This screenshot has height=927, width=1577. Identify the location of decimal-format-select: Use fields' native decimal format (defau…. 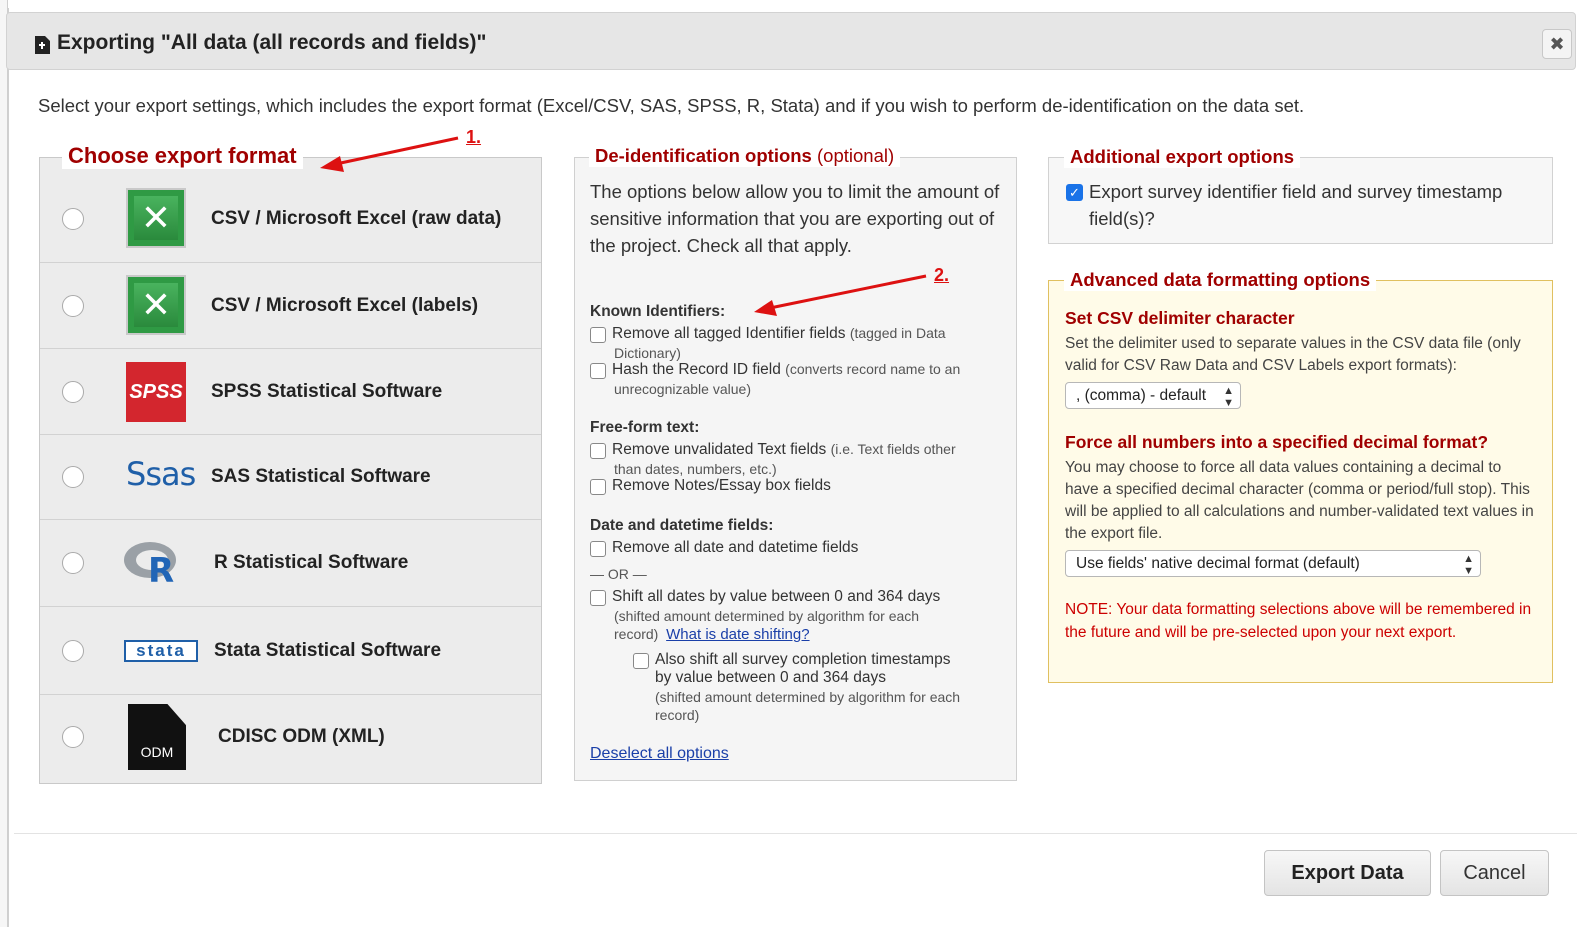
(1273, 563).